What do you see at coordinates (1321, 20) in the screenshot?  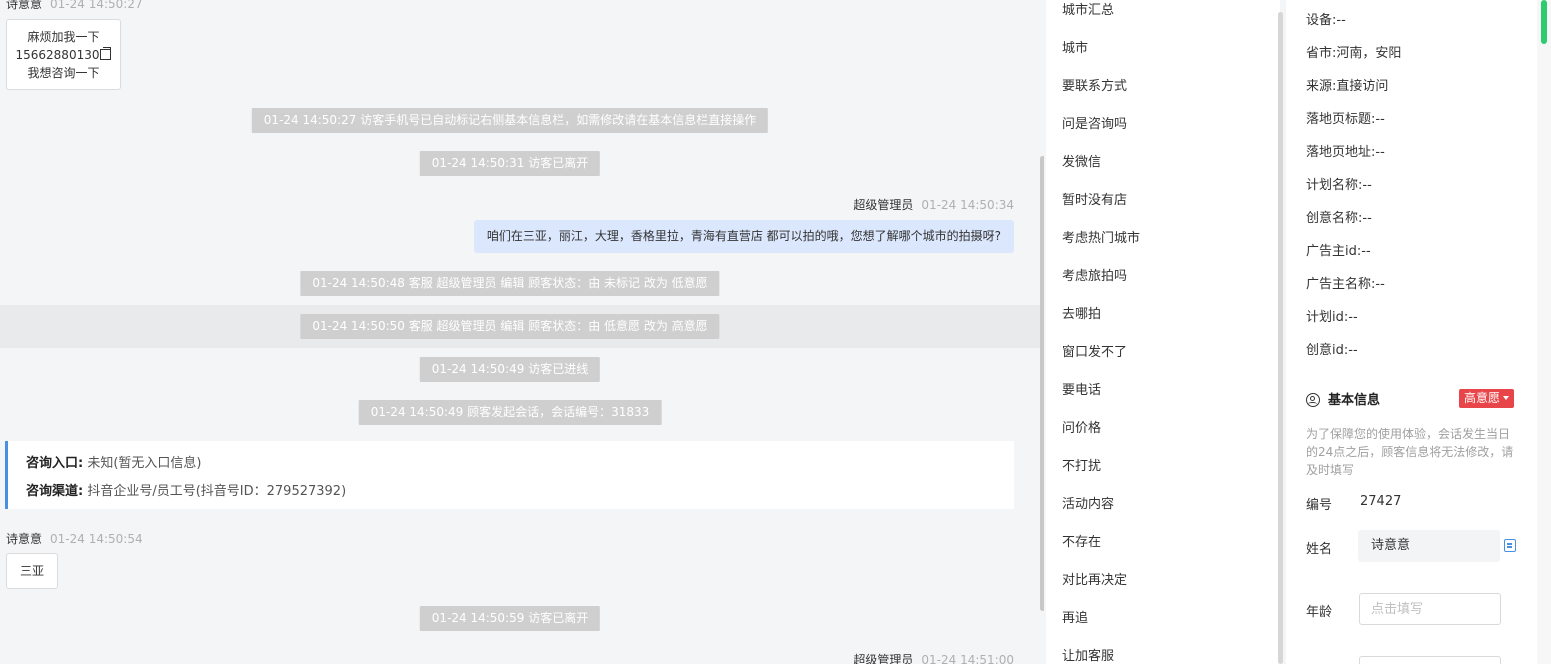 I see `field-label: 设备:` at bounding box center [1321, 20].